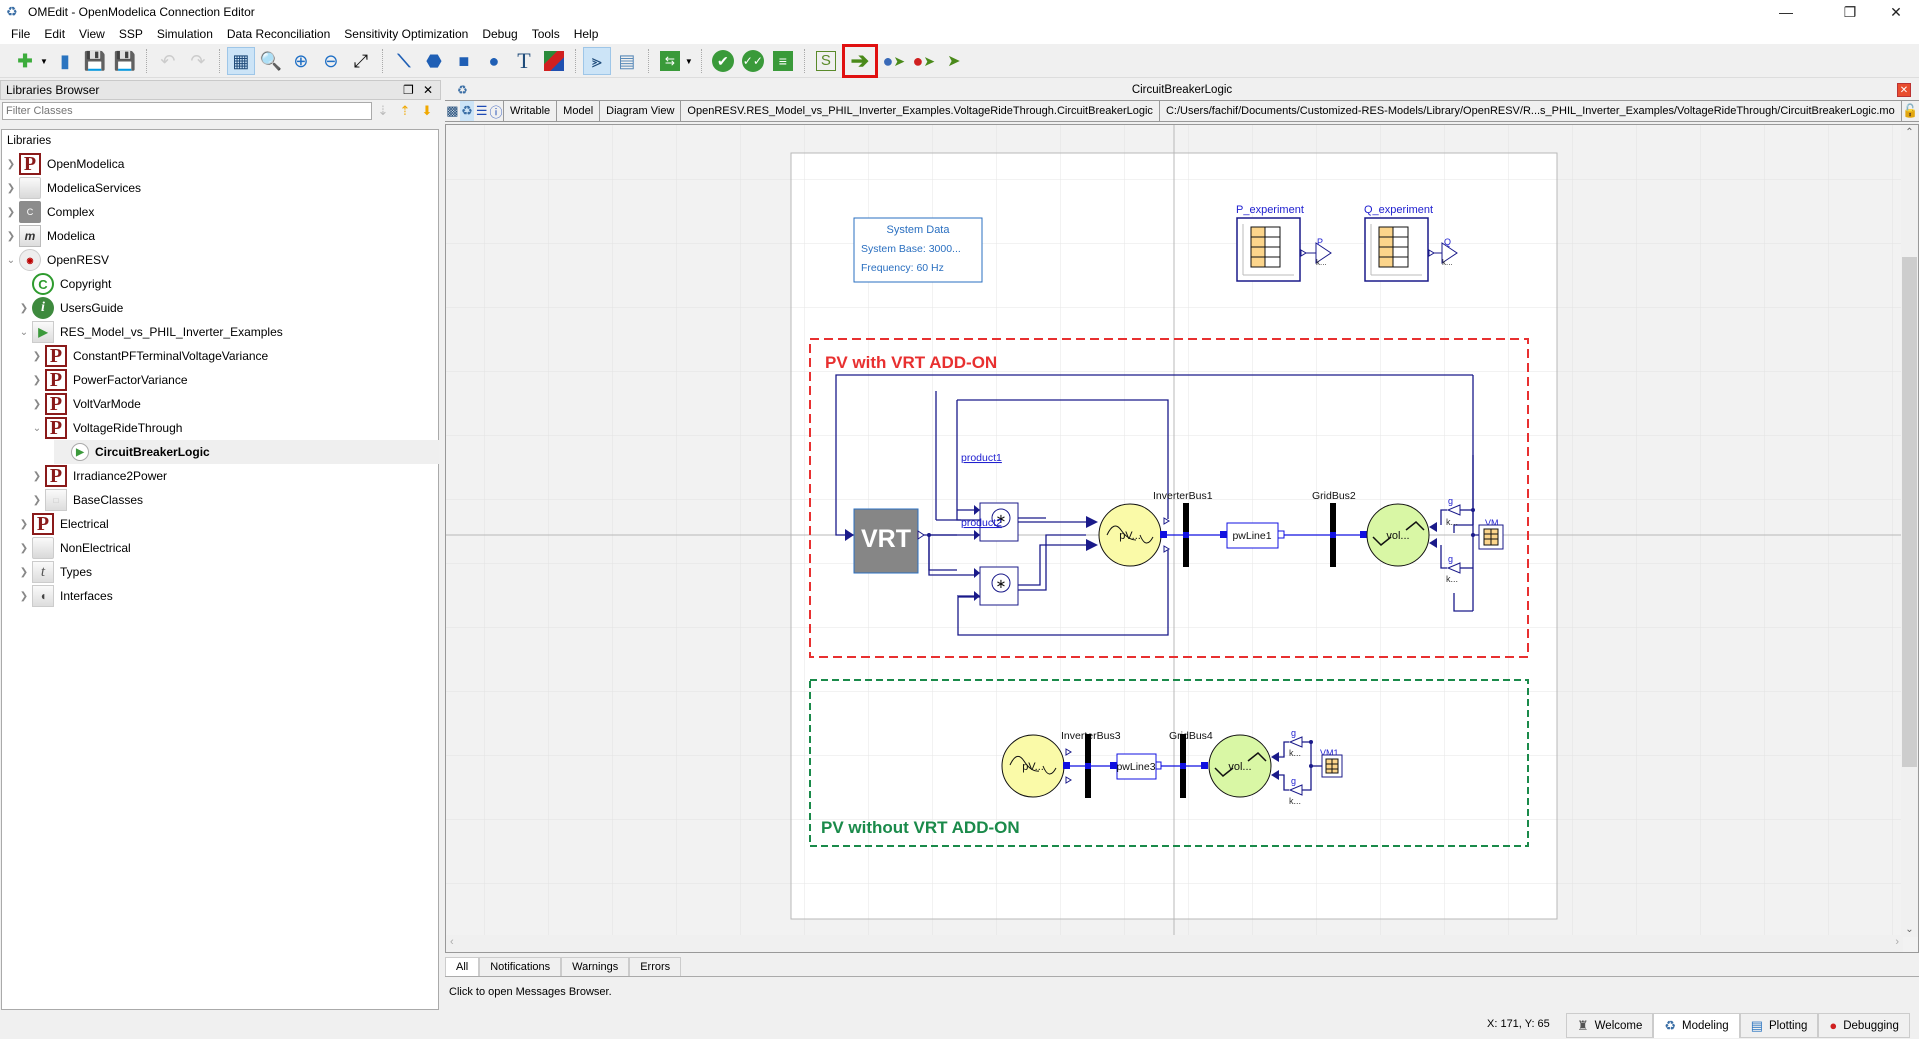 The width and height of the screenshot is (1919, 1039). I want to click on perspective-debugging: ● Debugging, so click(1864, 1025).